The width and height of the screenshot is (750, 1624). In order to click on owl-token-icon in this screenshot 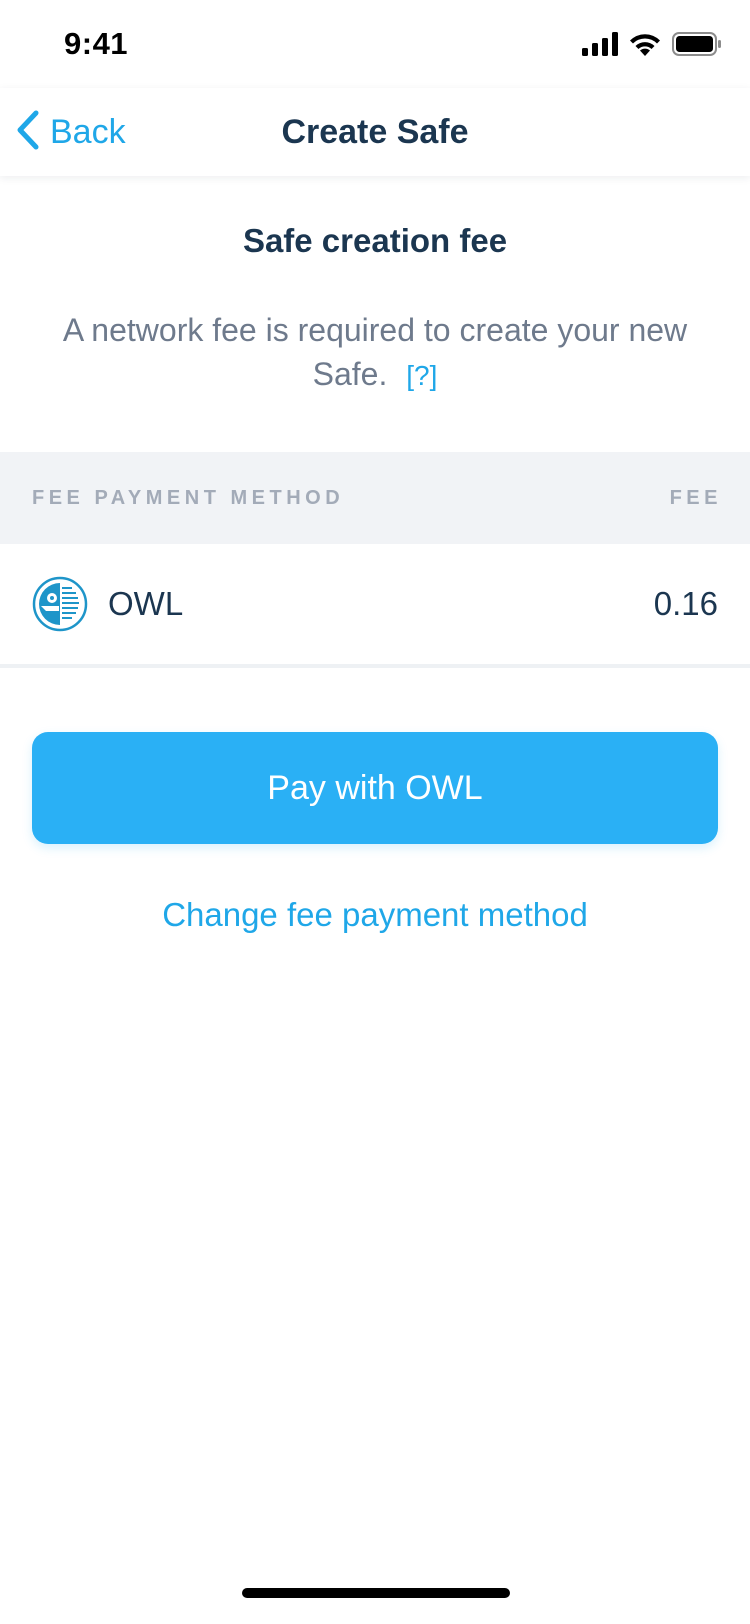, I will do `click(60, 604)`.